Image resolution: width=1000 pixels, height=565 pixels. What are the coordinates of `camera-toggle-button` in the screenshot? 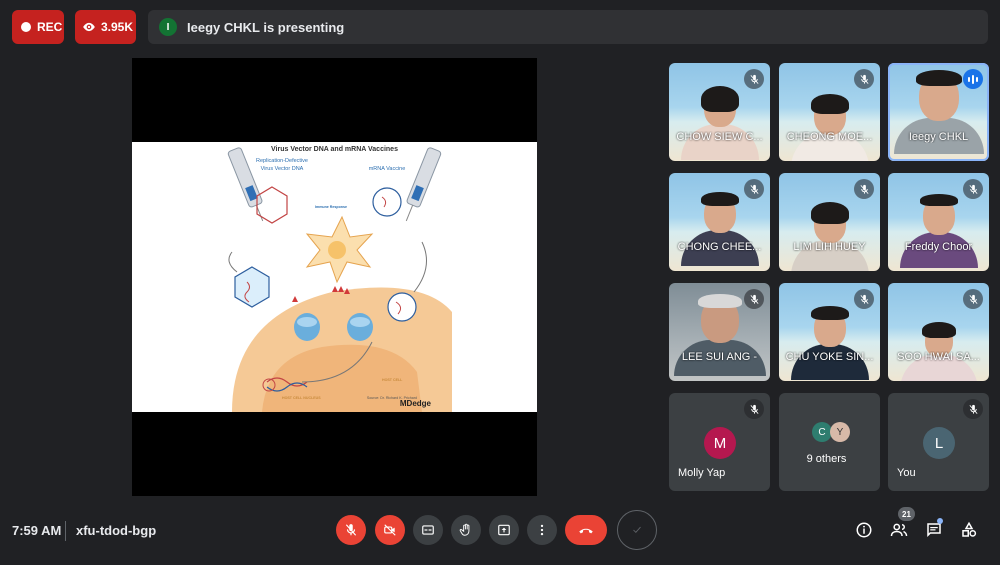 It's located at (390, 530).